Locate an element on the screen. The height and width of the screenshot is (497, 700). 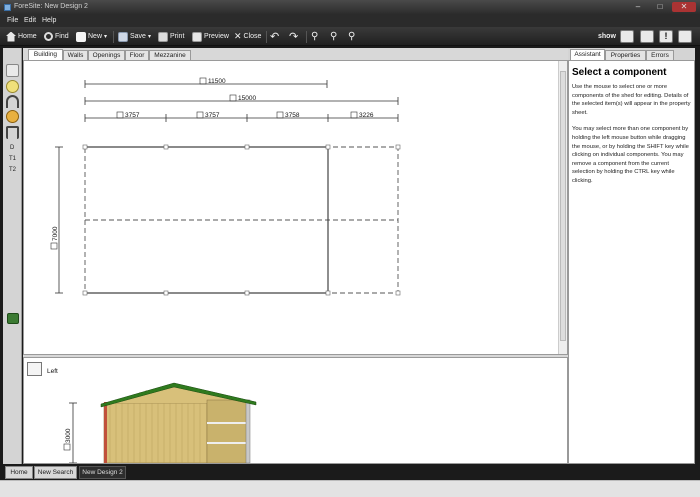
right-panel-tabs: Assistant Properties Errors is located at coordinates (631, 54).